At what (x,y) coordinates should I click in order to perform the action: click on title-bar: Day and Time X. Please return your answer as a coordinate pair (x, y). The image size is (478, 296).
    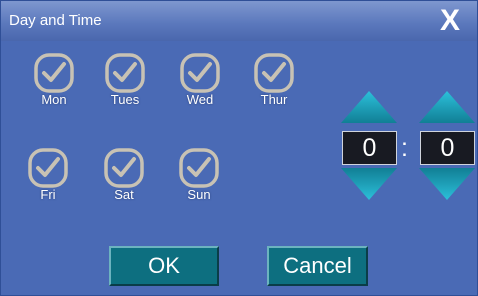
    Looking at the image, I should click on (239, 21).